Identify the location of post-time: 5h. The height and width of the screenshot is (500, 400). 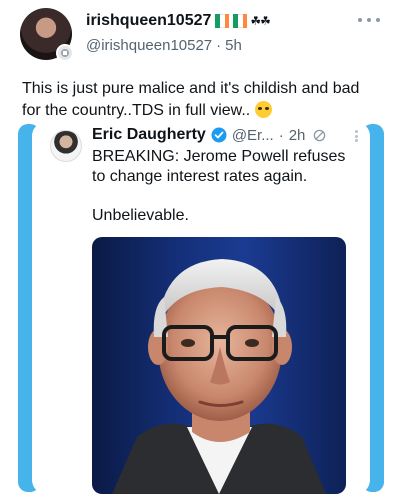
(233, 45).